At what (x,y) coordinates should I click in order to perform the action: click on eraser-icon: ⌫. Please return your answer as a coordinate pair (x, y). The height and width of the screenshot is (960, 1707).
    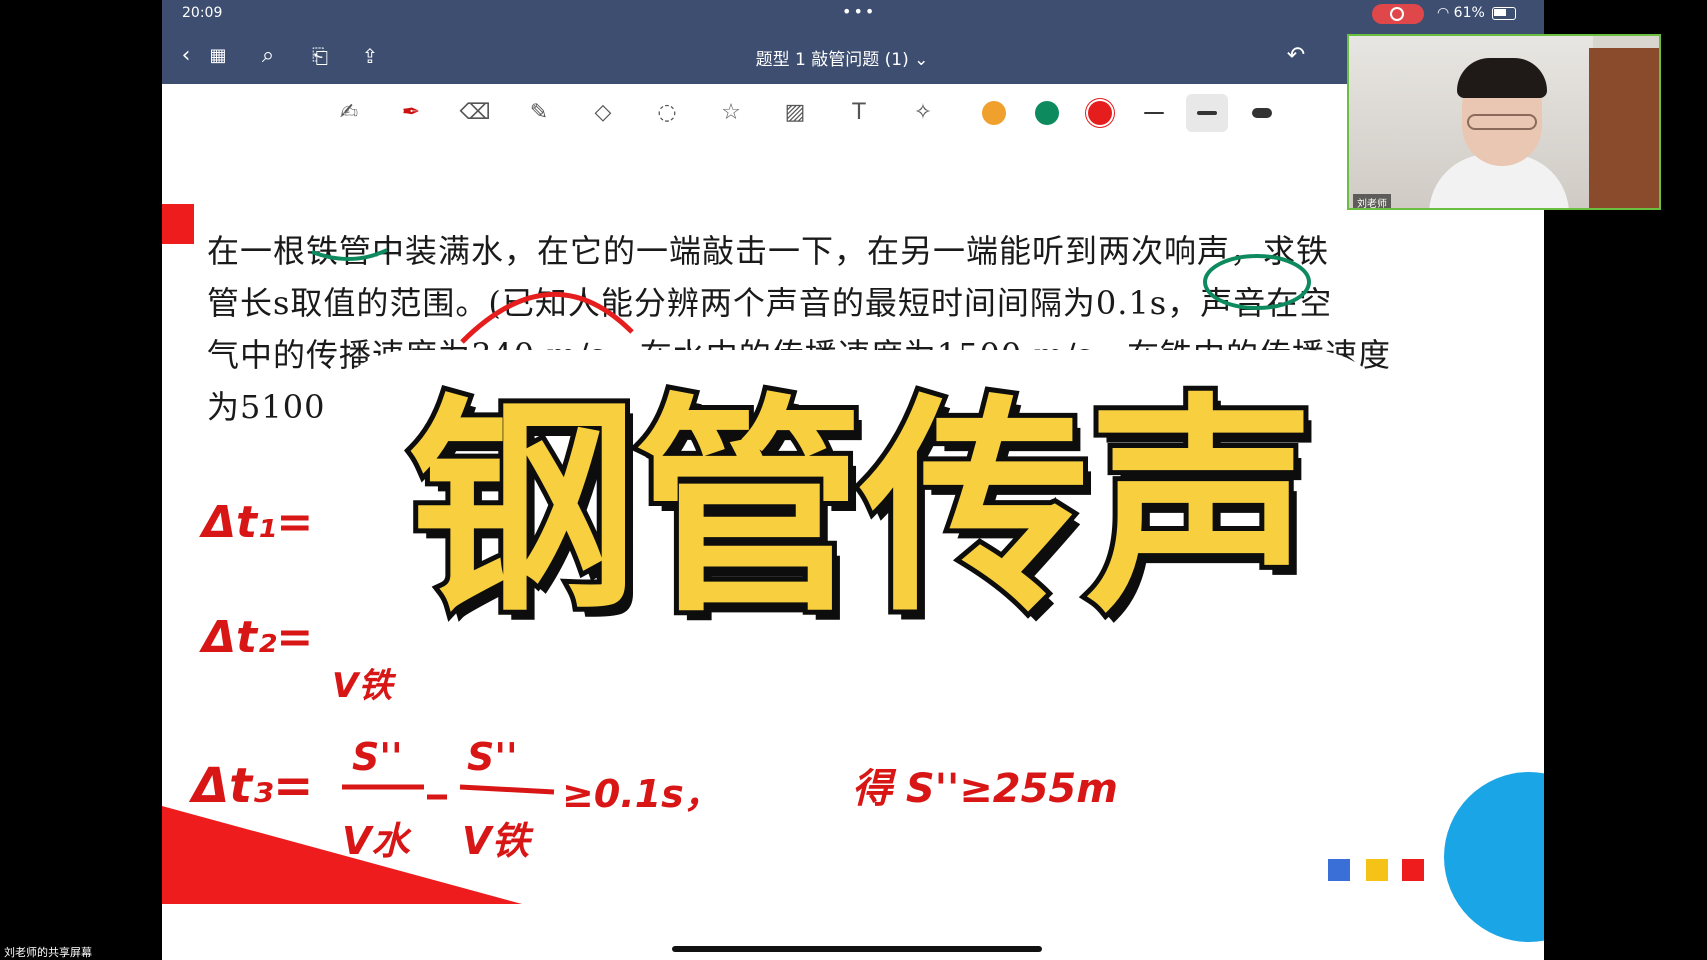
    Looking at the image, I should click on (475, 113).